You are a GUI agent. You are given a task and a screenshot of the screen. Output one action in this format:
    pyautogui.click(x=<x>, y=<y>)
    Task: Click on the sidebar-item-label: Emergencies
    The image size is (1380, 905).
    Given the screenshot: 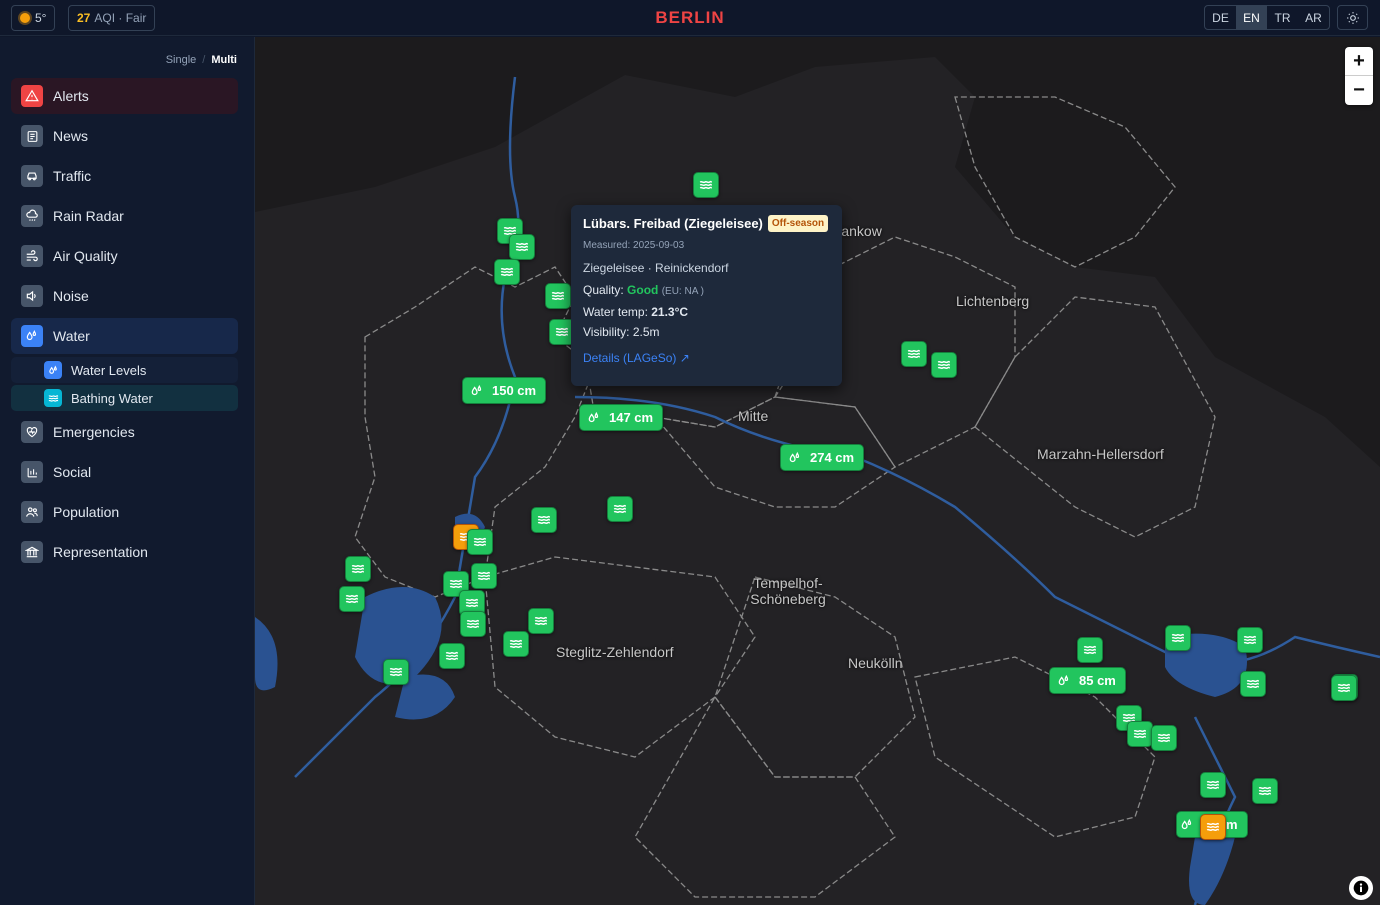 What is the action you would take?
    pyautogui.click(x=94, y=432)
    